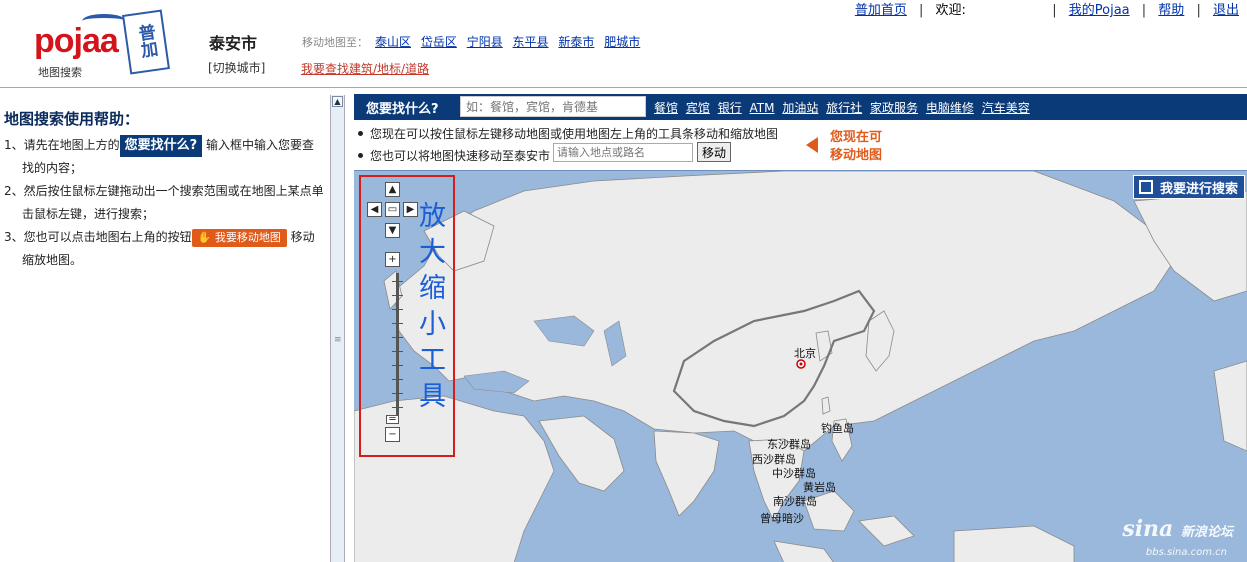 Image resolution: width=1247 pixels, height=562 pixels. I want to click on zoom-slider-handle: ═, so click(392, 420).